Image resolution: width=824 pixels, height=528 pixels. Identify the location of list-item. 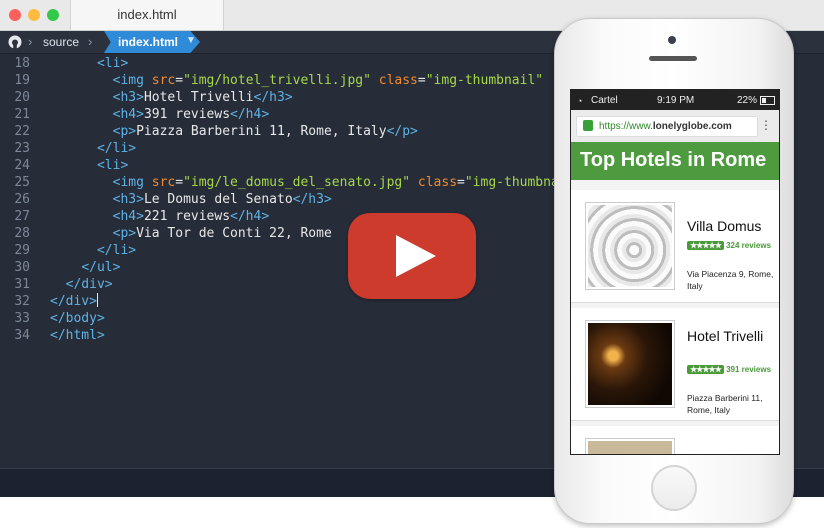
(675, 440).